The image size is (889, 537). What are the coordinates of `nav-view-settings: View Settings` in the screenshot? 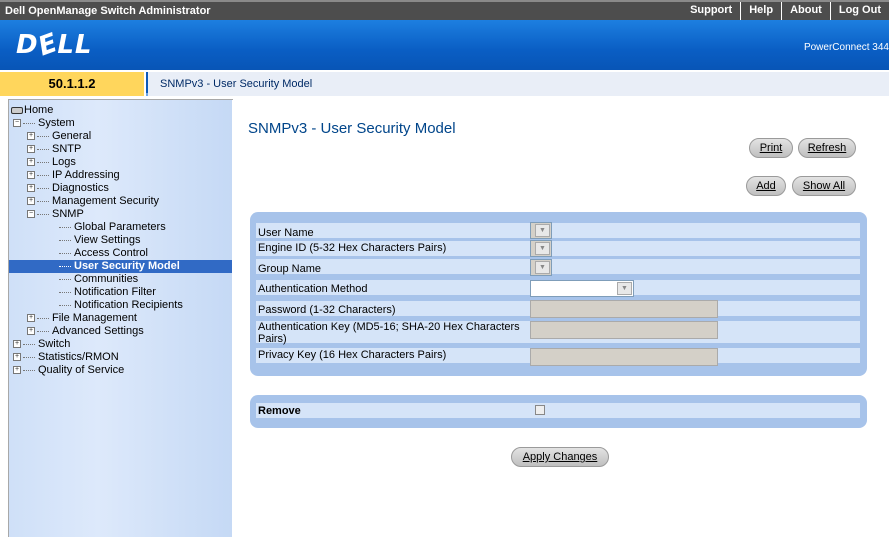 It's located at (99, 240).